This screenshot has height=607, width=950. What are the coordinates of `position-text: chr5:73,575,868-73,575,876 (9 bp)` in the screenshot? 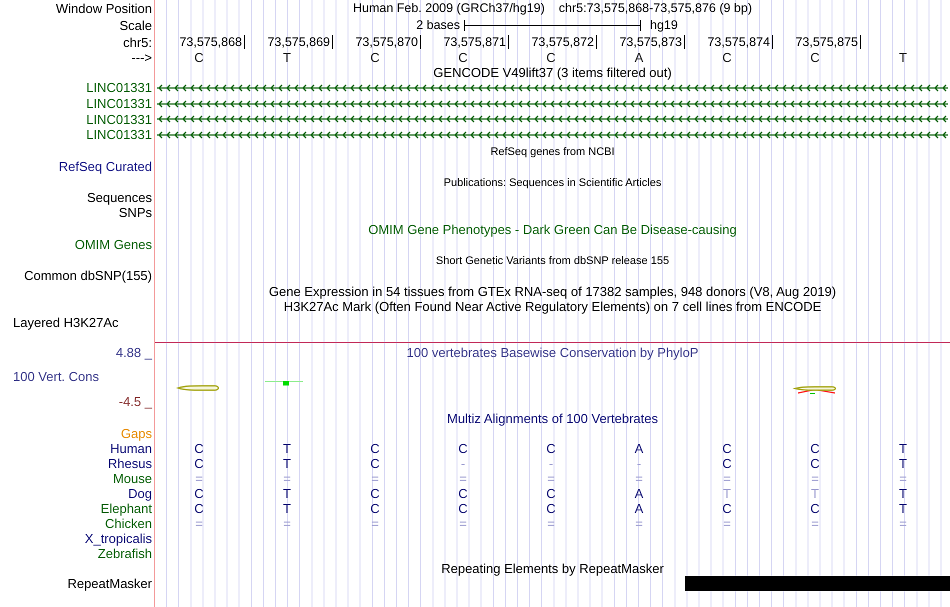 It's located at (655, 8).